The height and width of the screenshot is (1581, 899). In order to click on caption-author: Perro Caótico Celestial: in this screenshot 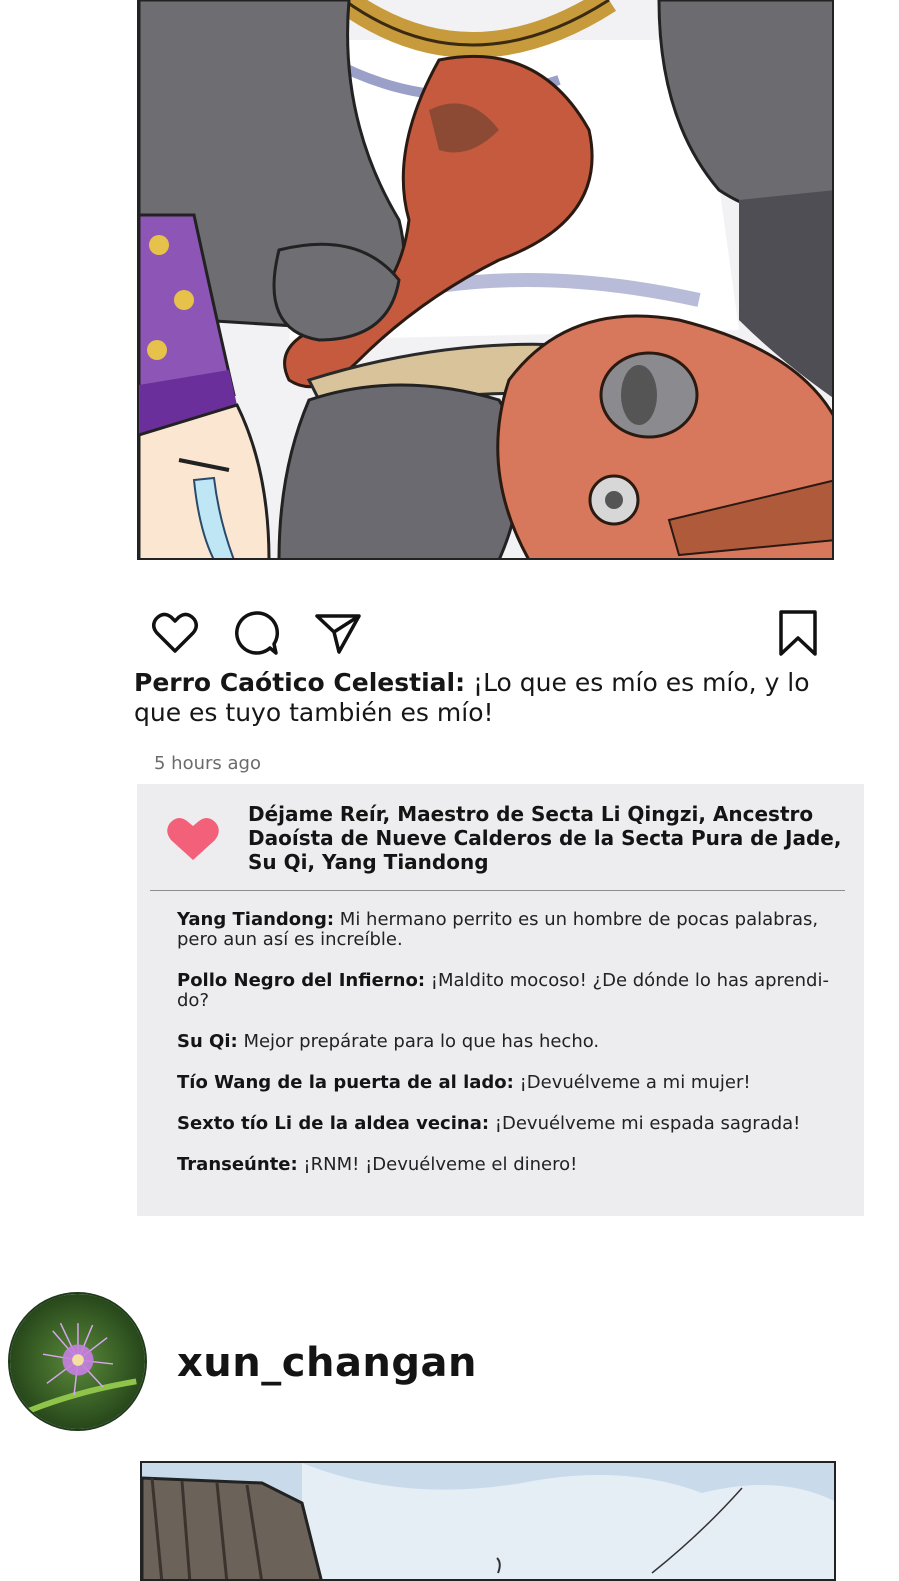, I will do `click(299, 682)`.